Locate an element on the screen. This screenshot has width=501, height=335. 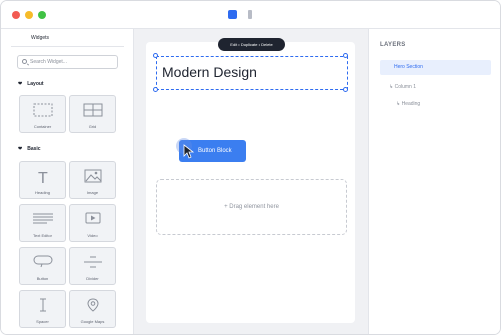
drop-zone: + Drag element here is located at coordinates (251, 207).